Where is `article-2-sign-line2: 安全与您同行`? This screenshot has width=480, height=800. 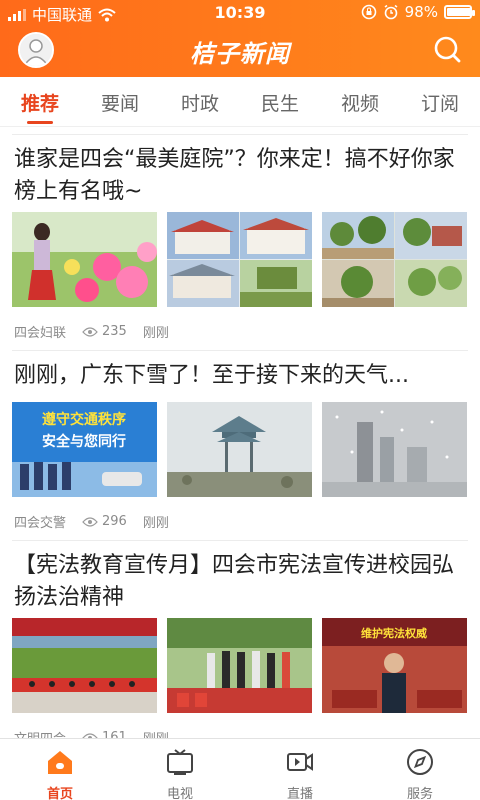 article-2-sign-line2: 安全与您同行 is located at coordinates (84, 441).